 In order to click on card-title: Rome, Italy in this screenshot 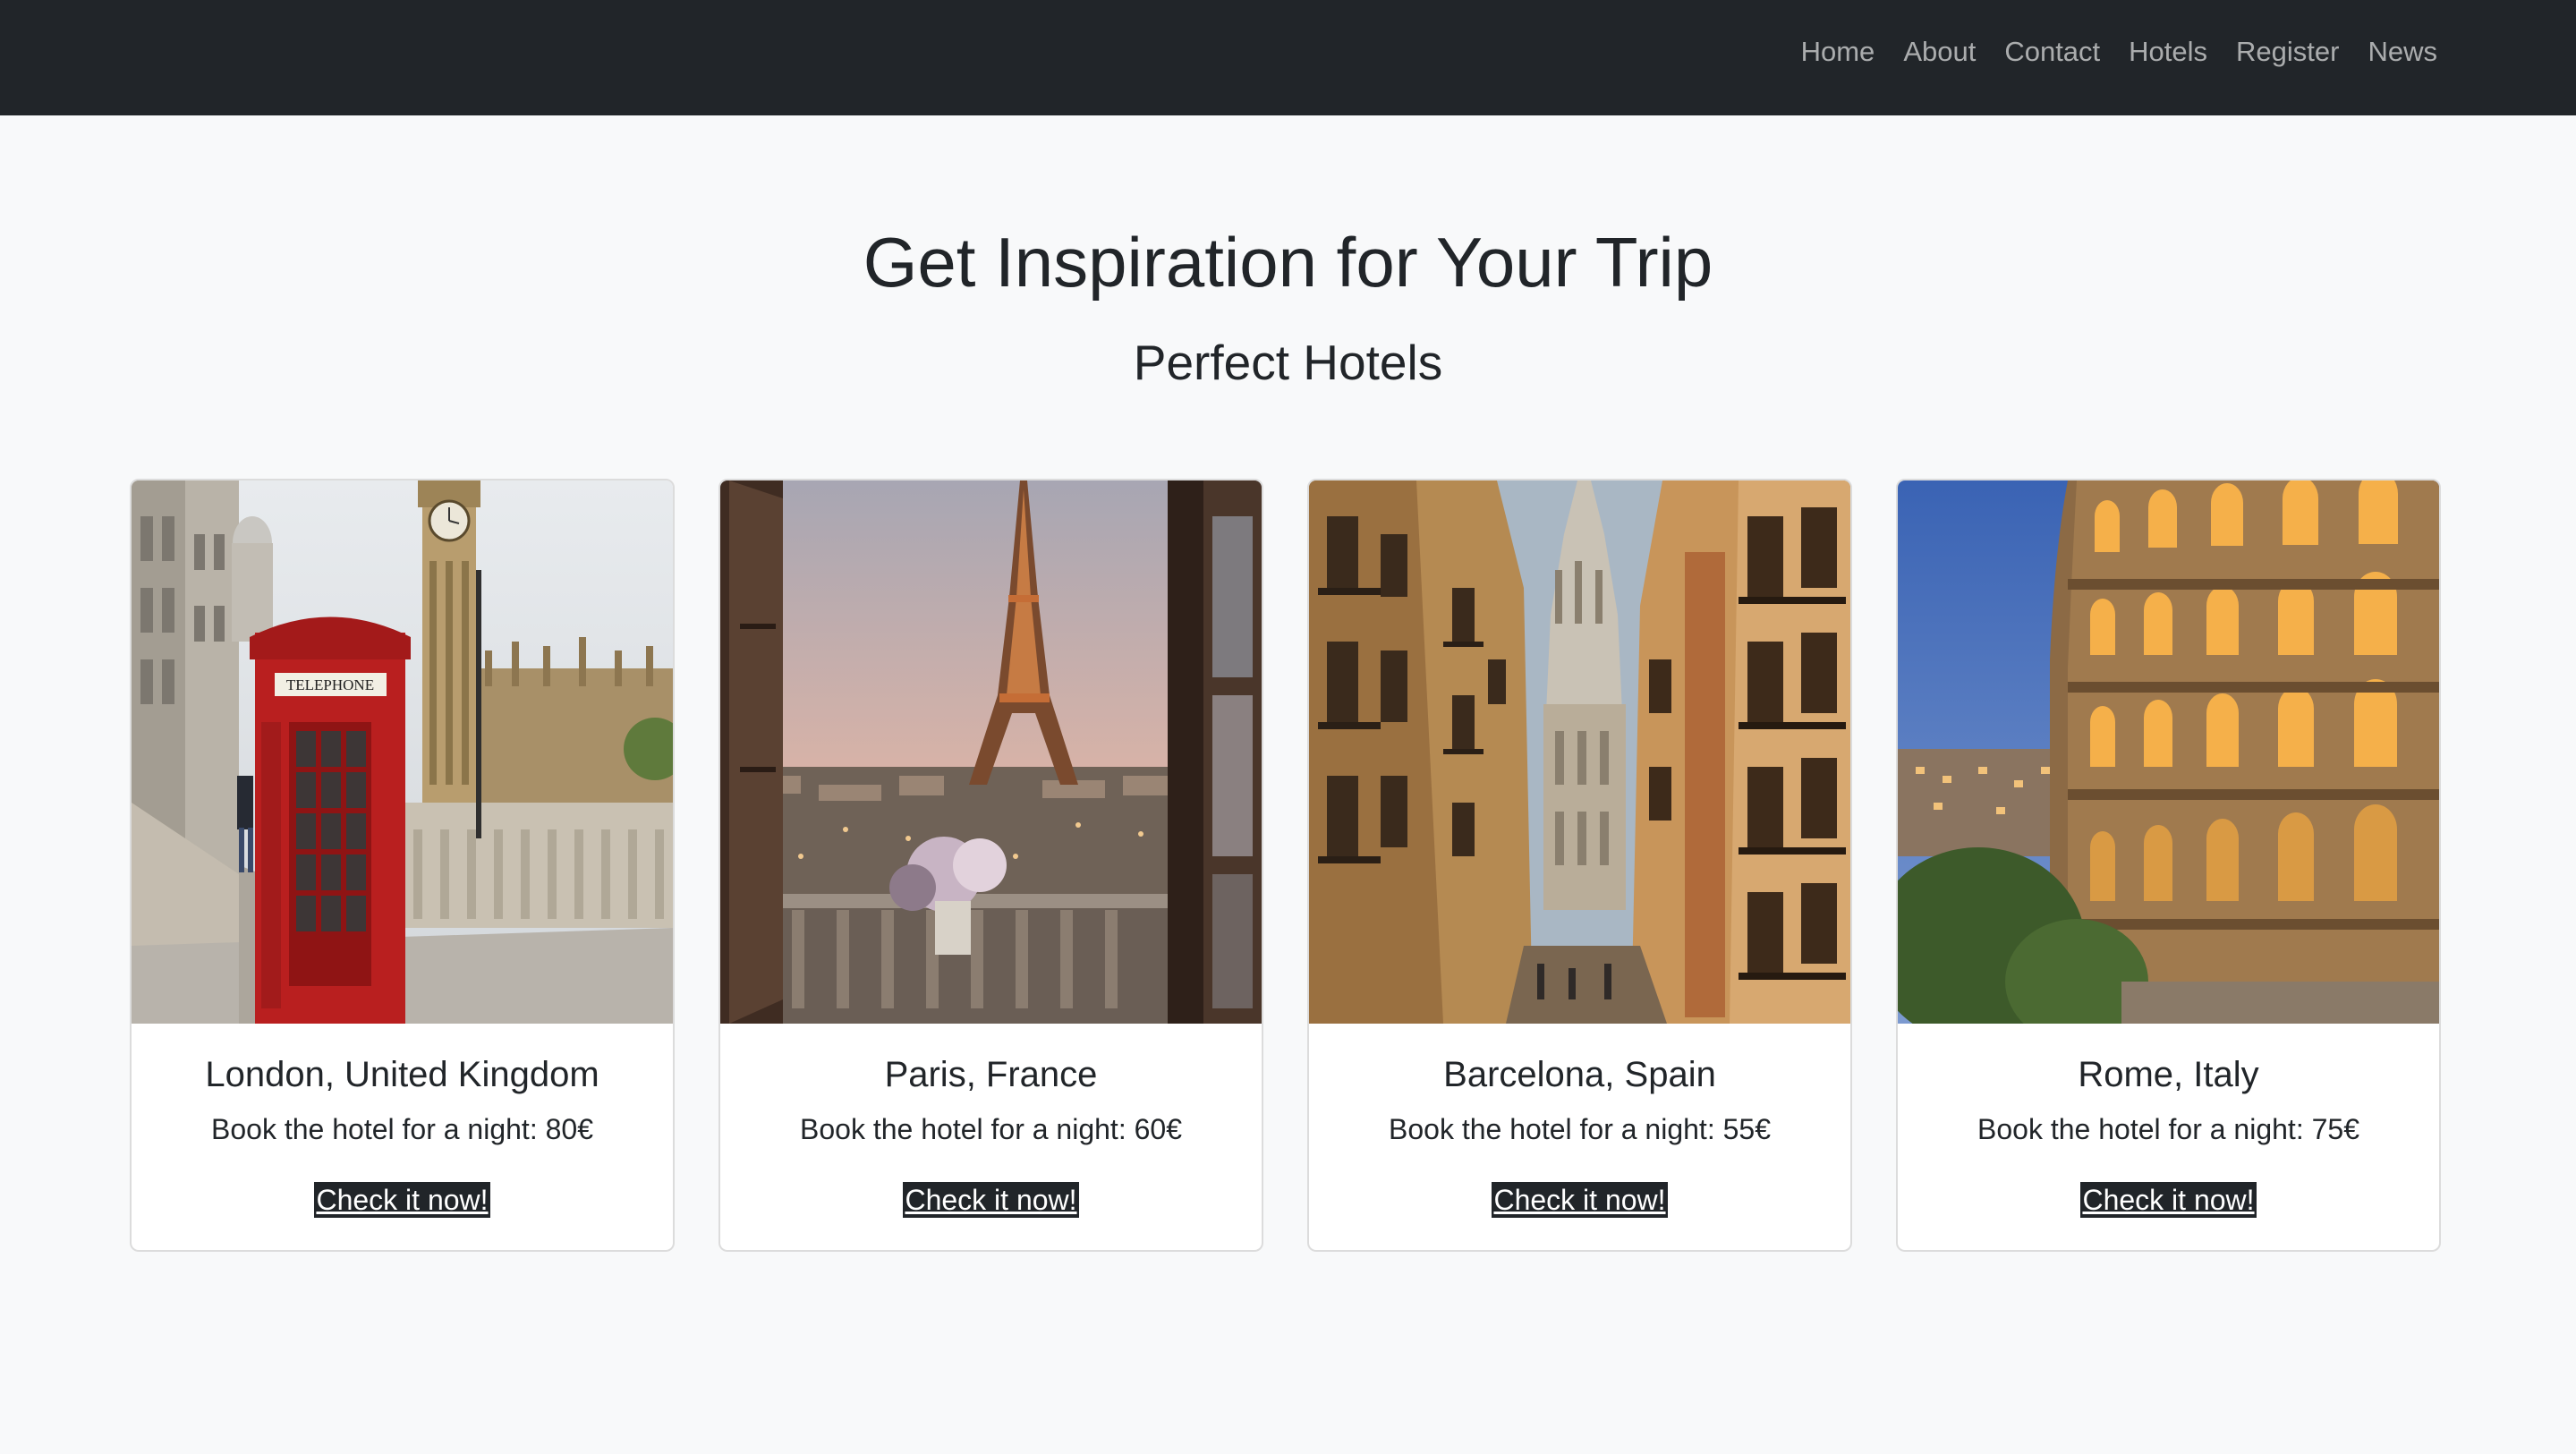, I will do `click(2168, 1075)`.